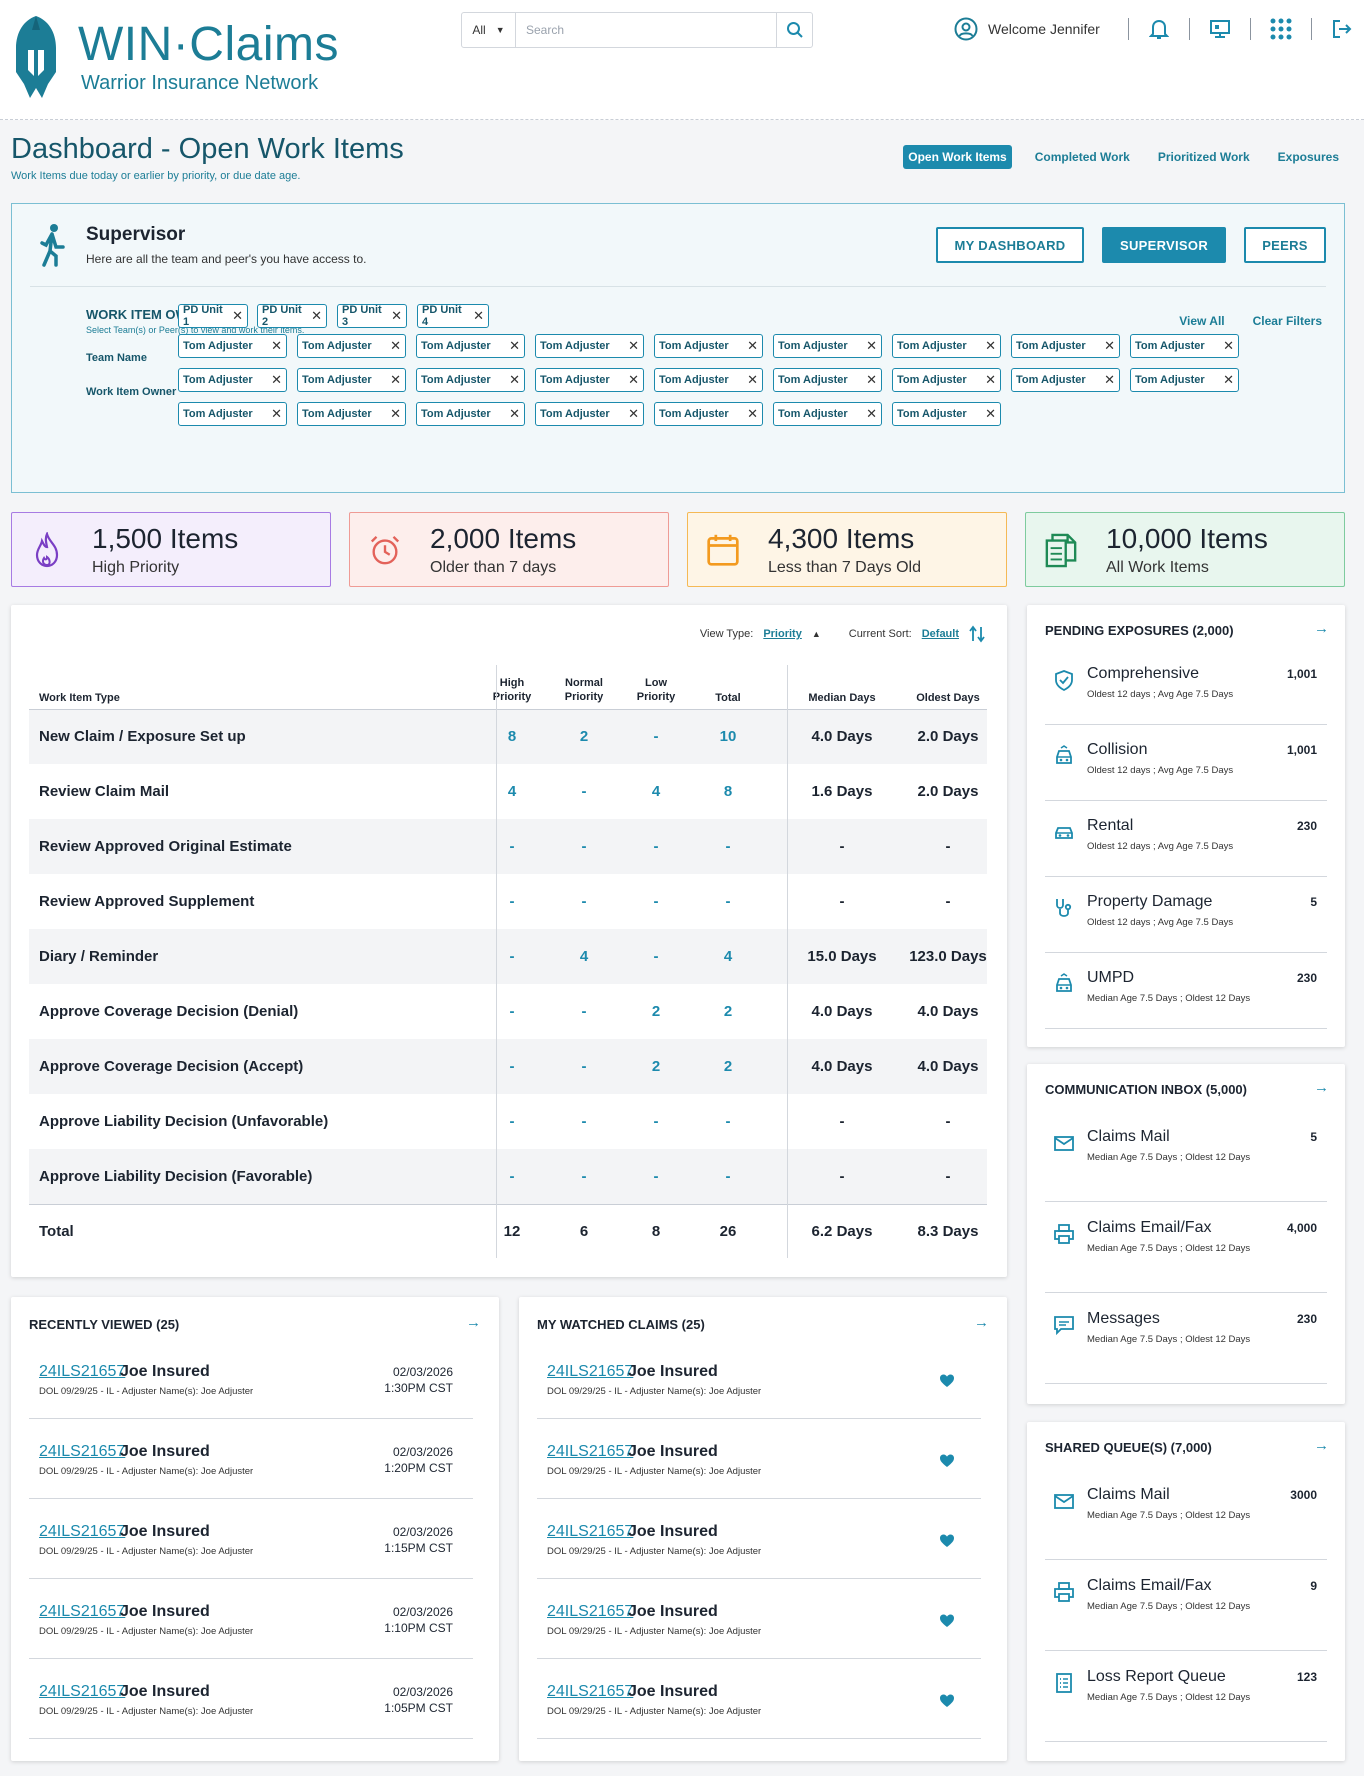 The height and width of the screenshot is (1776, 1364). What do you see at coordinates (584, 956) in the screenshot?
I see `cell-normal: 4` at bounding box center [584, 956].